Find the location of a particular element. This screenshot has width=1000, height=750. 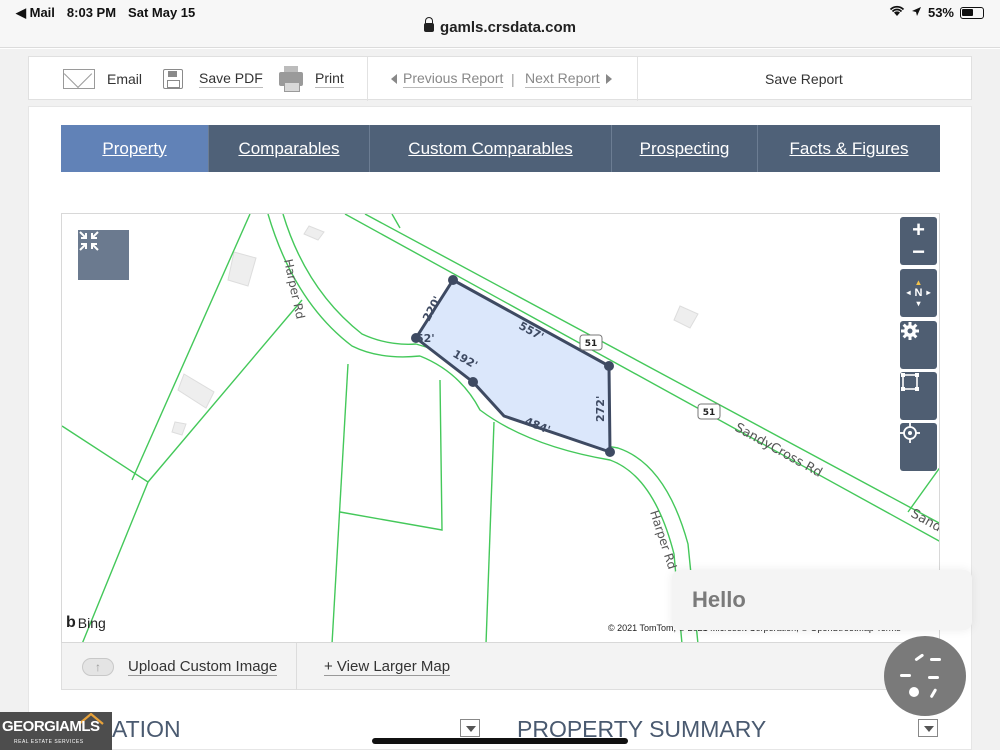

wifi-icon is located at coordinates (897, 12).